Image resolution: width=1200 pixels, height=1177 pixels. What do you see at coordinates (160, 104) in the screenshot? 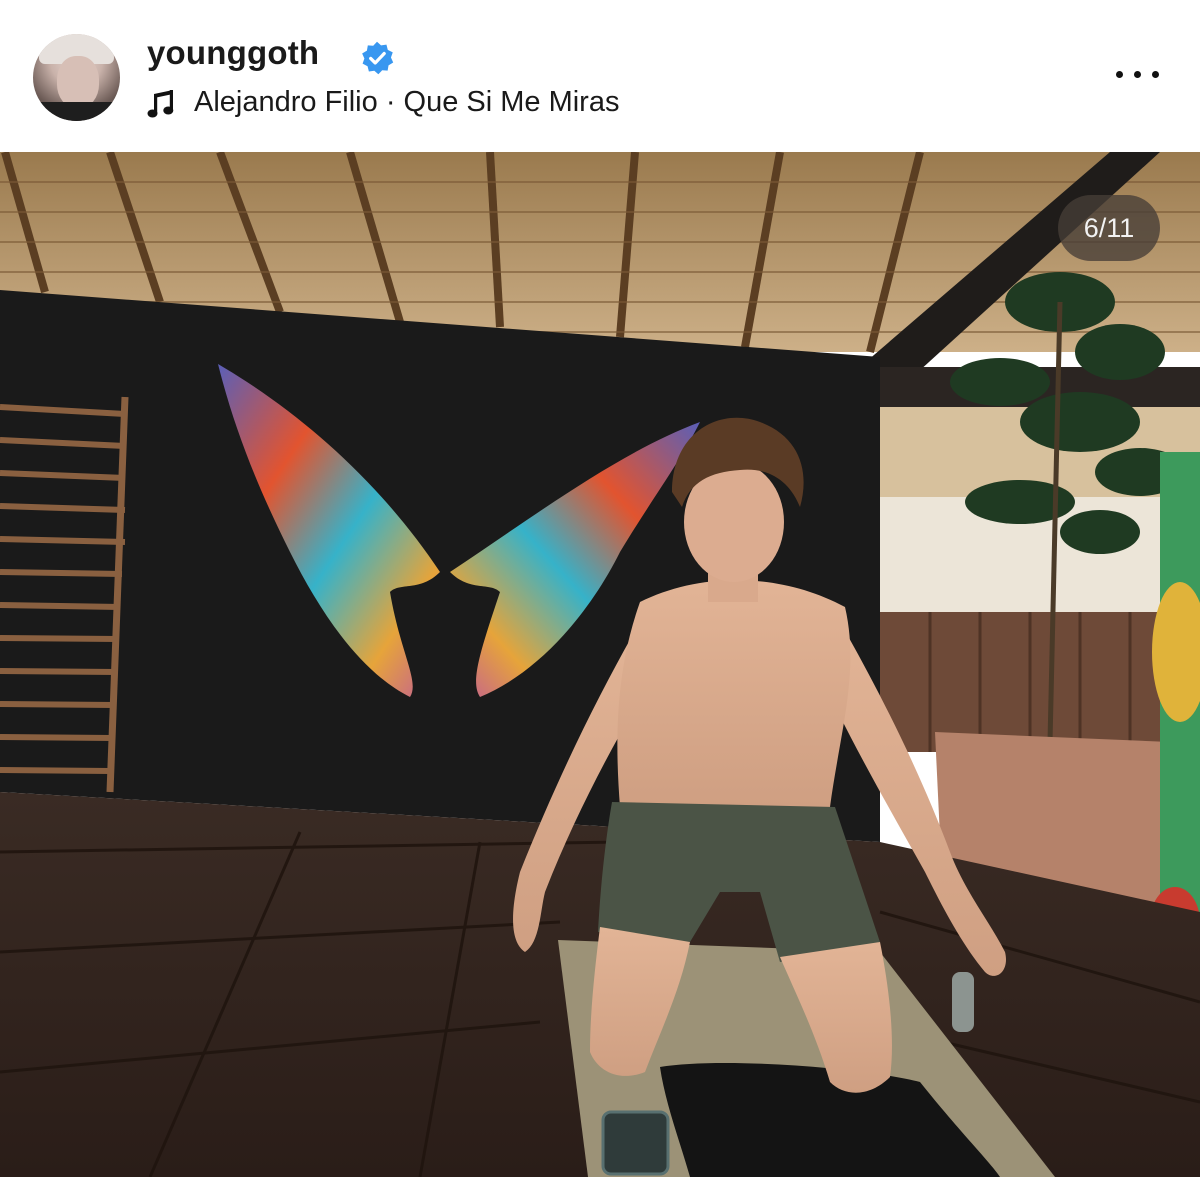
I see `music-note-icon` at bounding box center [160, 104].